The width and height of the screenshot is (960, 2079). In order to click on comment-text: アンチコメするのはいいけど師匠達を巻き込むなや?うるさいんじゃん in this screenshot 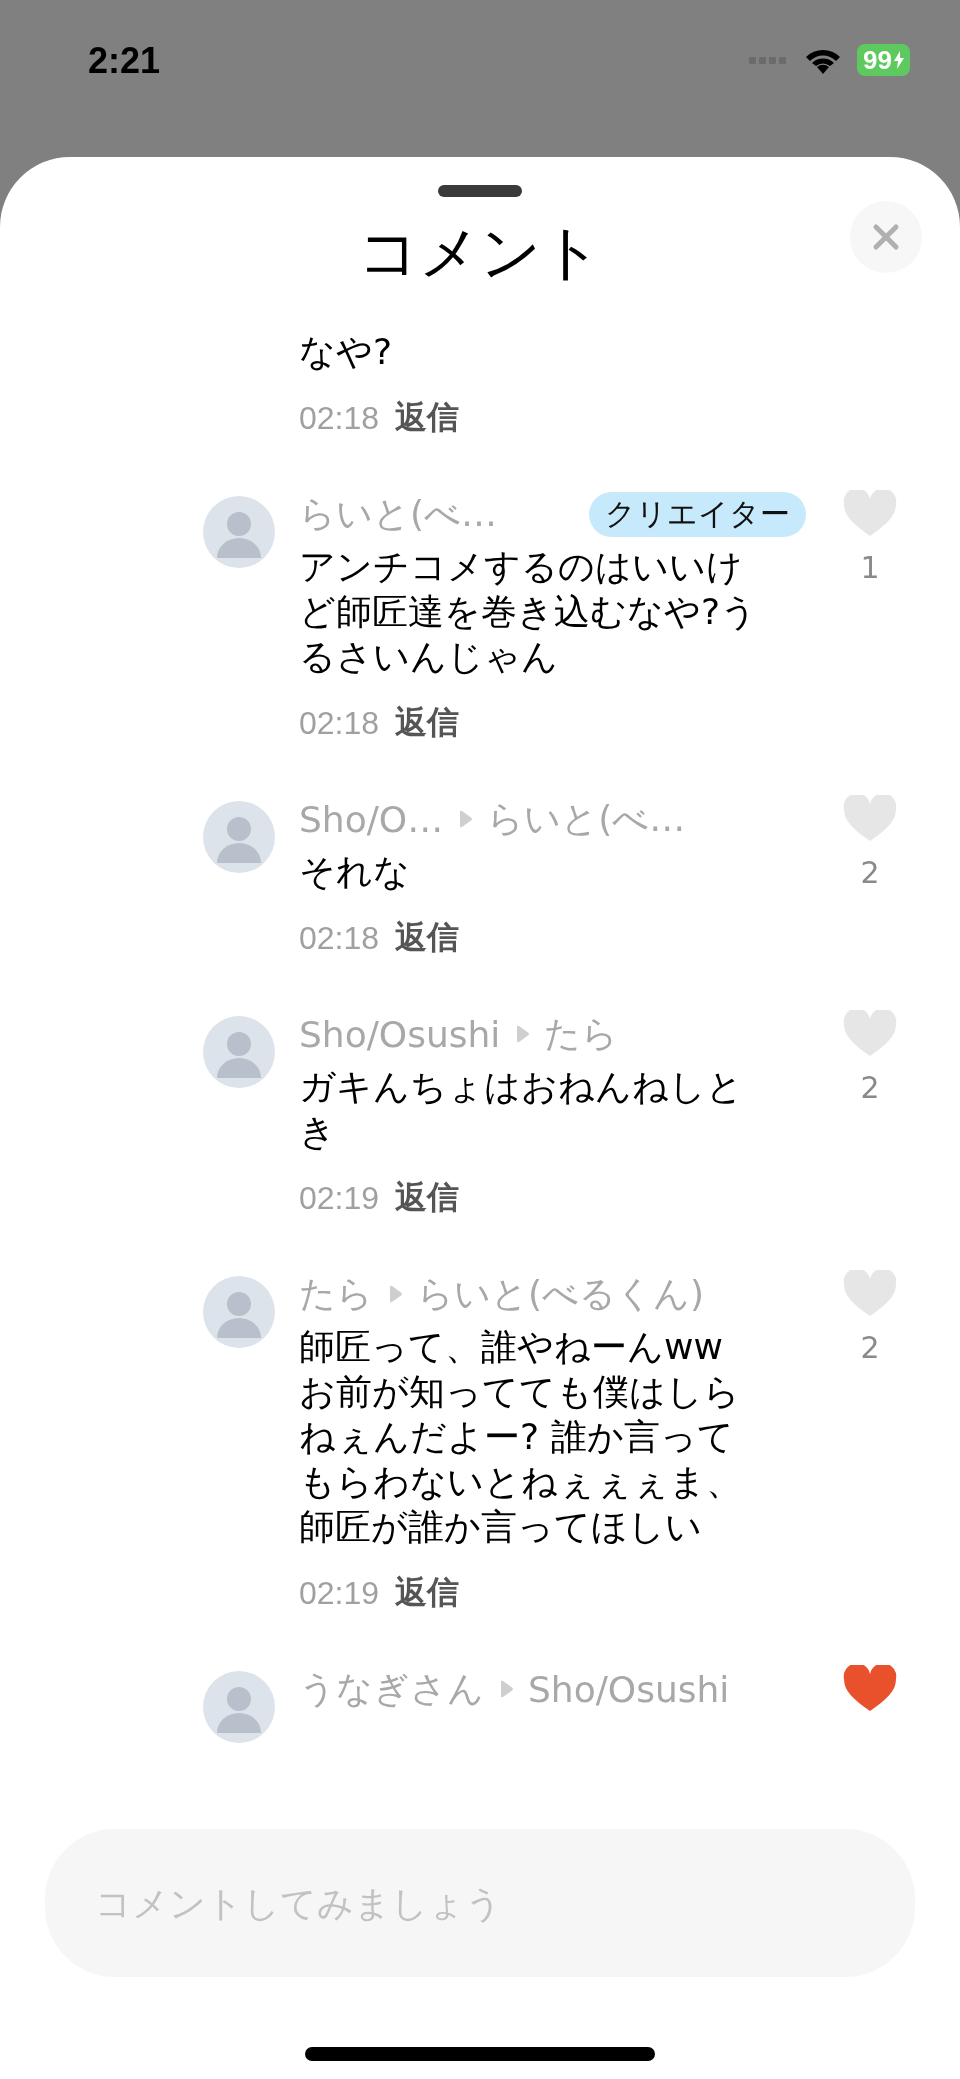, I will do `click(529, 612)`.